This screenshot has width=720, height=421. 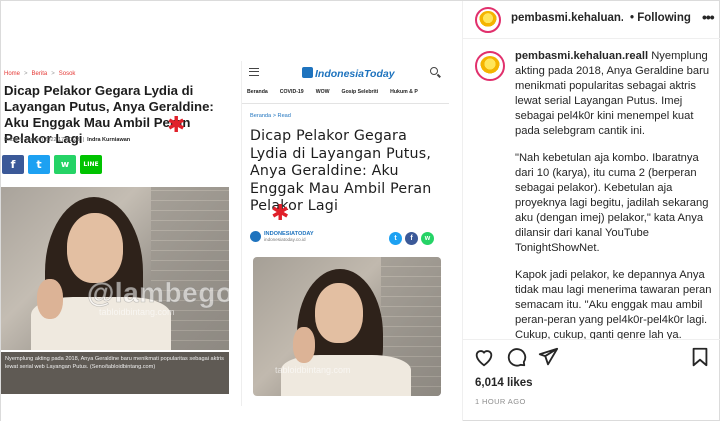 What do you see at coordinates (255, 236) in the screenshot?
I see `author-avatar` at bounding box center [255, 236].